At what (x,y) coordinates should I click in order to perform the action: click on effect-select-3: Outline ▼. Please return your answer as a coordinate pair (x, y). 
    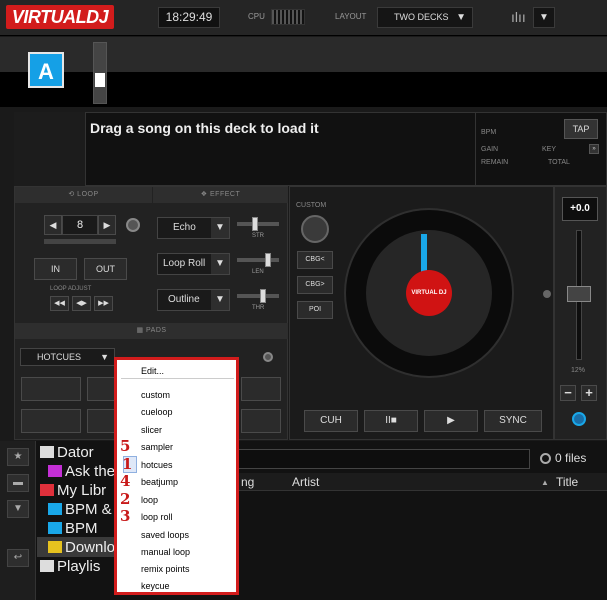
    Looking at the image, I should click on (193, 300).